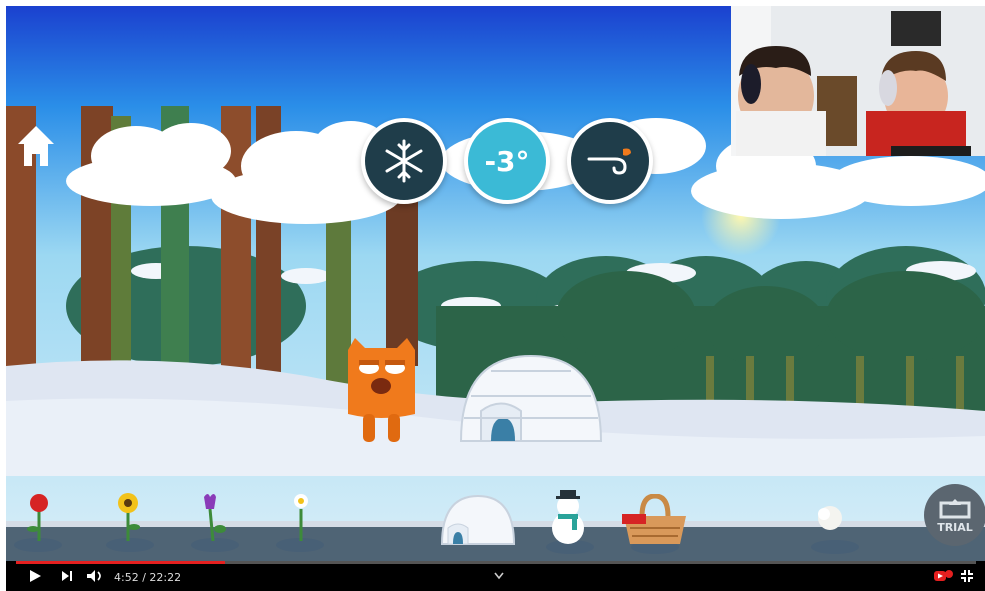 This screenshot has width=985, height=591. What do you see at coordinates (499, 576) in the screenshot?
I see `chevron-down-icon` at bounding box center [499, 576].